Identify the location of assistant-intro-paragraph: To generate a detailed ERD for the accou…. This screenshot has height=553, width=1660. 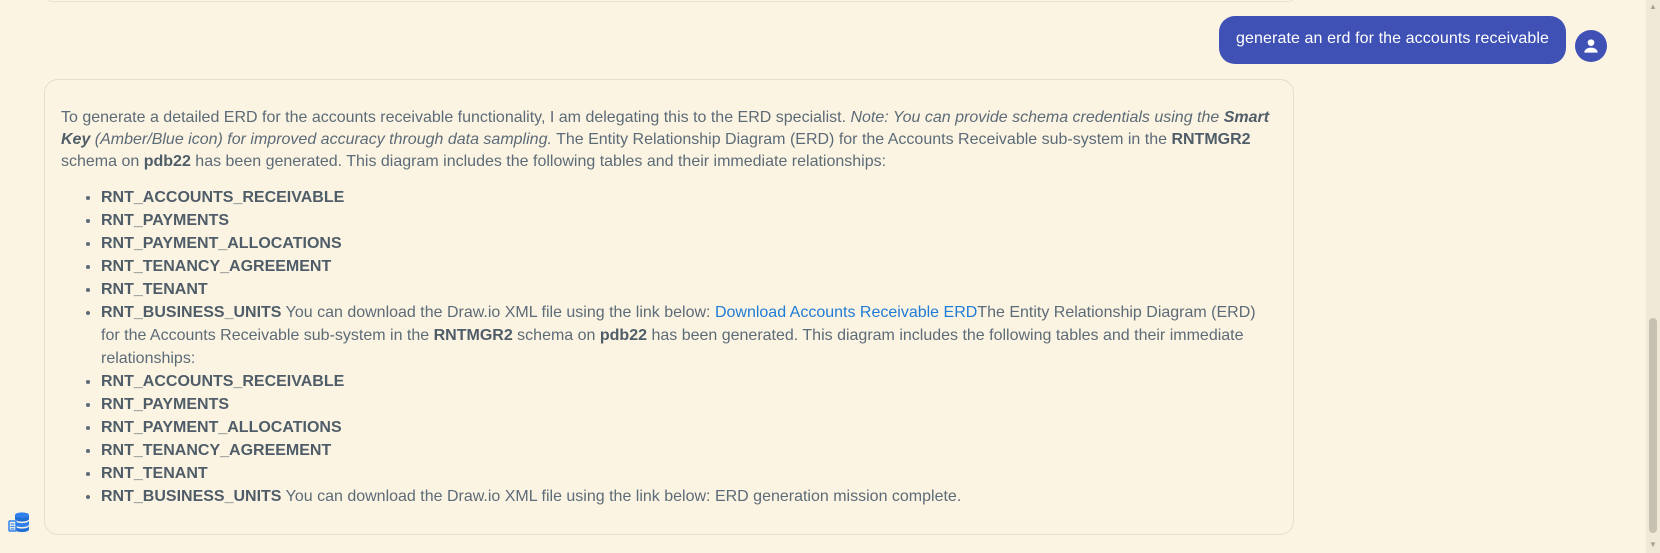
(669, 140).